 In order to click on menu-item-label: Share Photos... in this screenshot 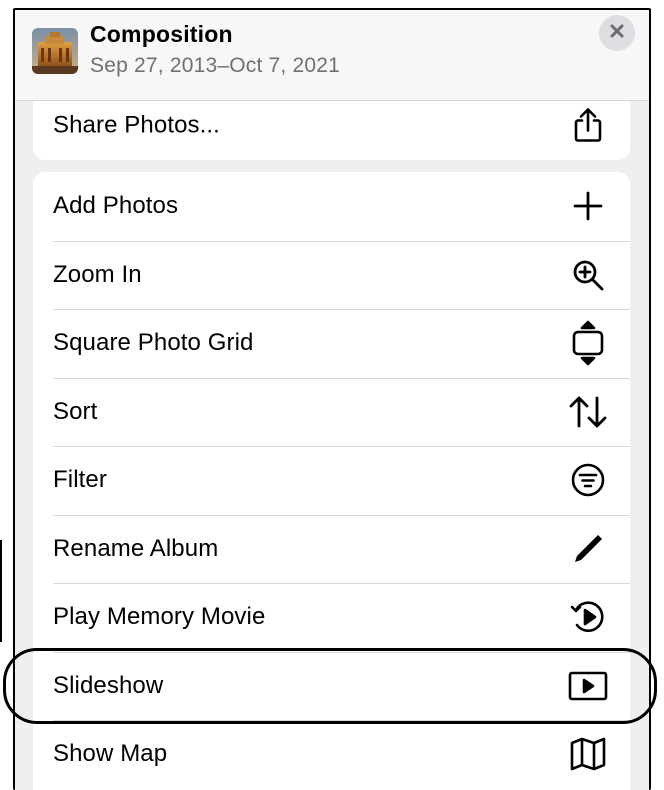, I will do `click(136, 125)`.